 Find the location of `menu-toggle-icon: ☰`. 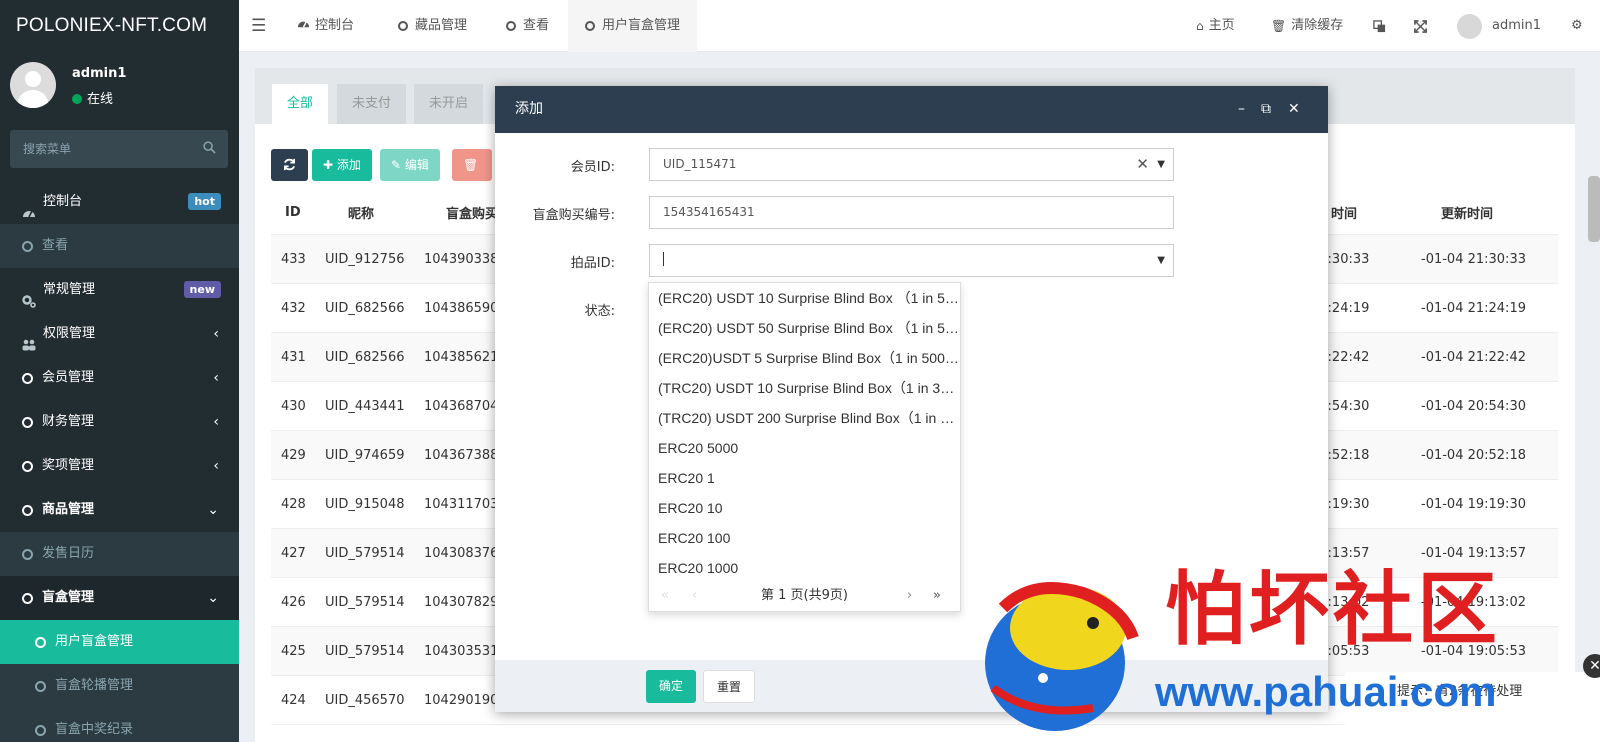

menu-toggle-icon: ☰ is located at coordinates (258, 26).